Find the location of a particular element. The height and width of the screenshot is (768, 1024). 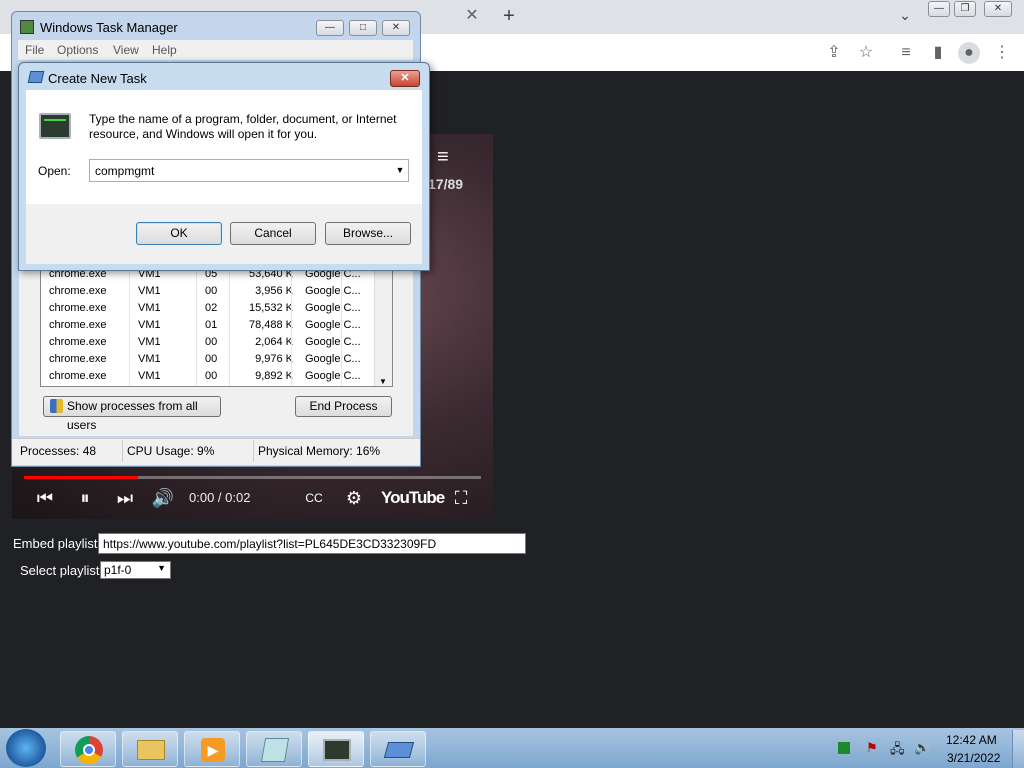

embed-playlist-input is located at coordinates (312, 543).